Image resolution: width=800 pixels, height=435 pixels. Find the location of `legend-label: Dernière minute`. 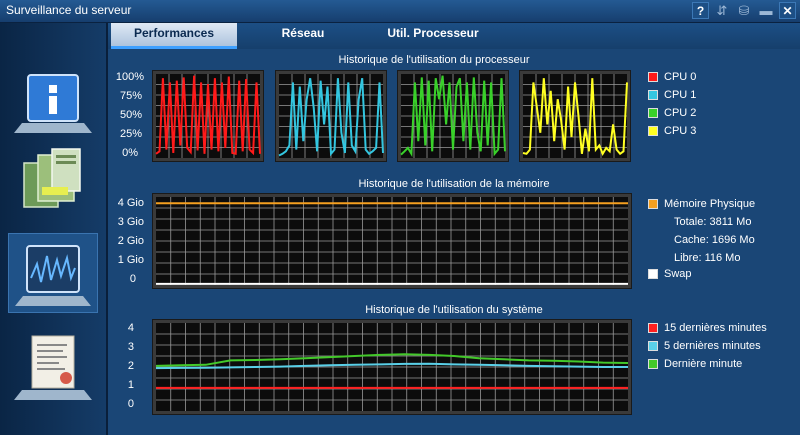

legend-label: Dernière minute is located at coordinates (703, 364).